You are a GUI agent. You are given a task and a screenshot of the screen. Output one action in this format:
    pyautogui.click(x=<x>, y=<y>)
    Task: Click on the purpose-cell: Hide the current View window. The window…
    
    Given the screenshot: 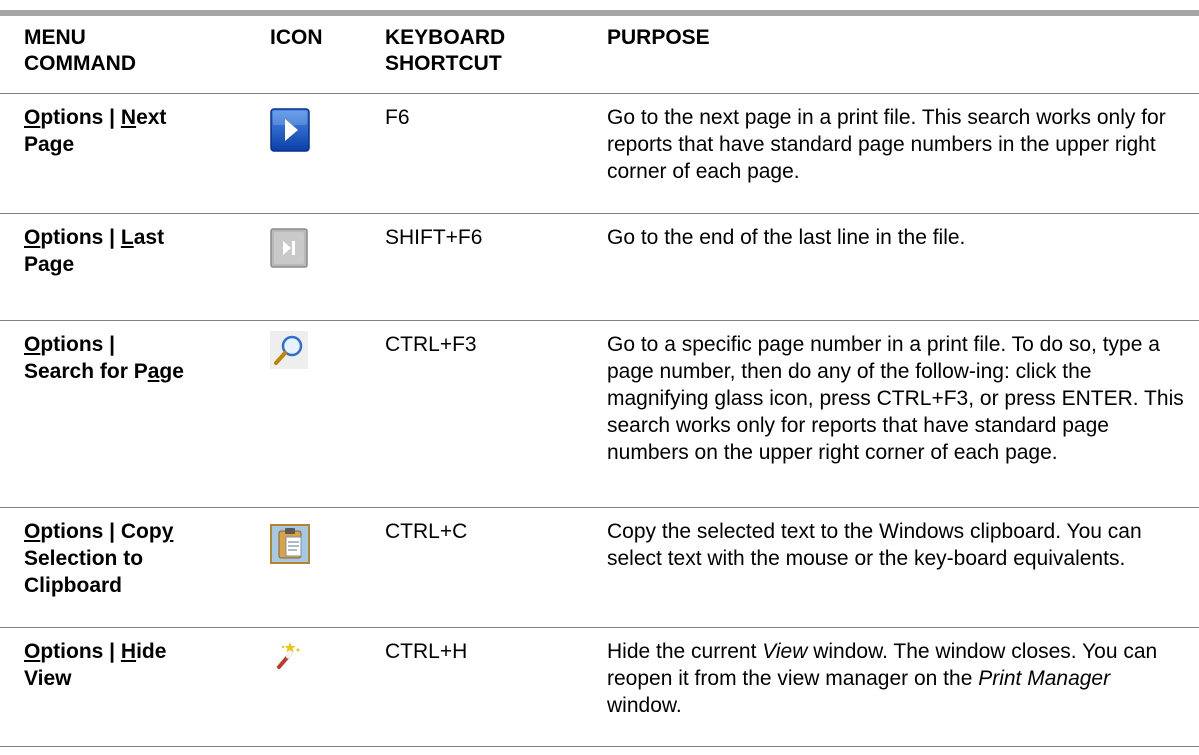 What is the action you would take?
    pyautogui.click(x=893, y=687)
    